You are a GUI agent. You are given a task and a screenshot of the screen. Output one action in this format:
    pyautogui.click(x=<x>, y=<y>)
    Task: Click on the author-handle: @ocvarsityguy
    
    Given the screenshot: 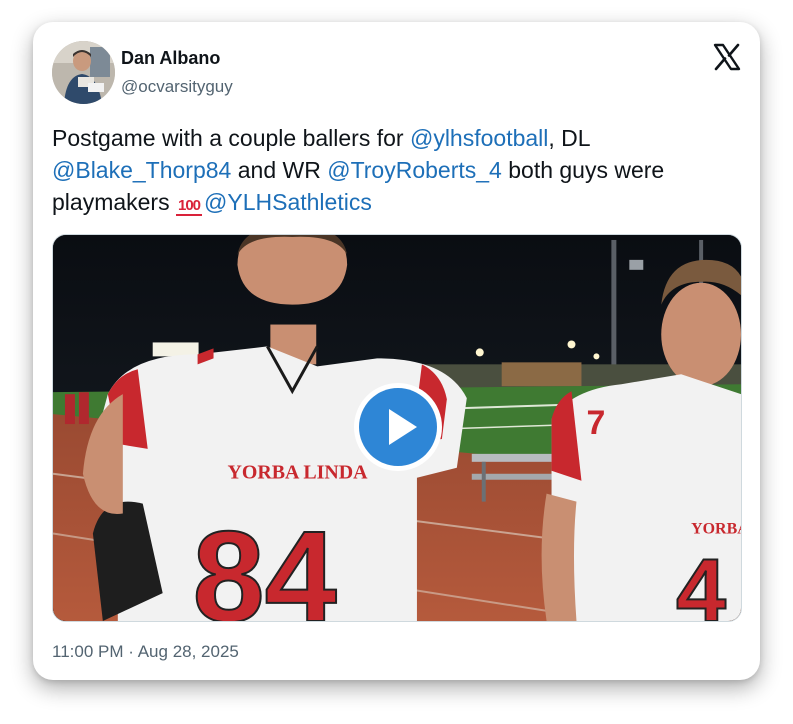 What is the action you would take?
    pyautogui.click(x=177, y=87)
    